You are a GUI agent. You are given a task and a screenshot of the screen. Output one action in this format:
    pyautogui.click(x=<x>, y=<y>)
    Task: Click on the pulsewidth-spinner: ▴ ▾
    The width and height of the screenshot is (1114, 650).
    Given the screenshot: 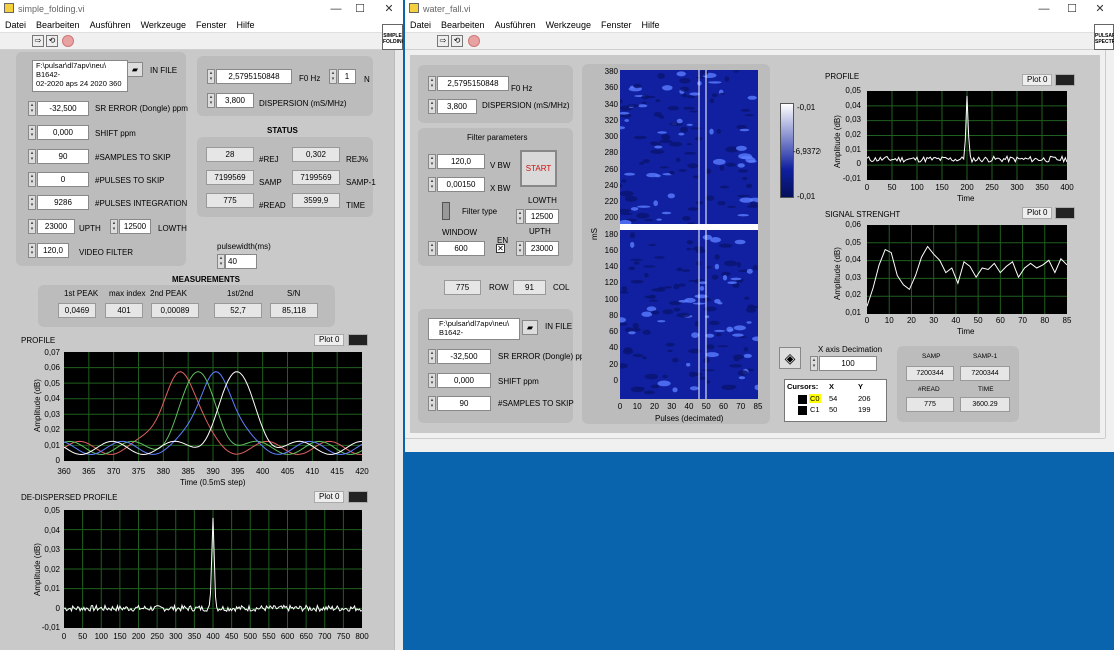 What is the action you would take?
    pyautogui.click(x=221, y=261)
    